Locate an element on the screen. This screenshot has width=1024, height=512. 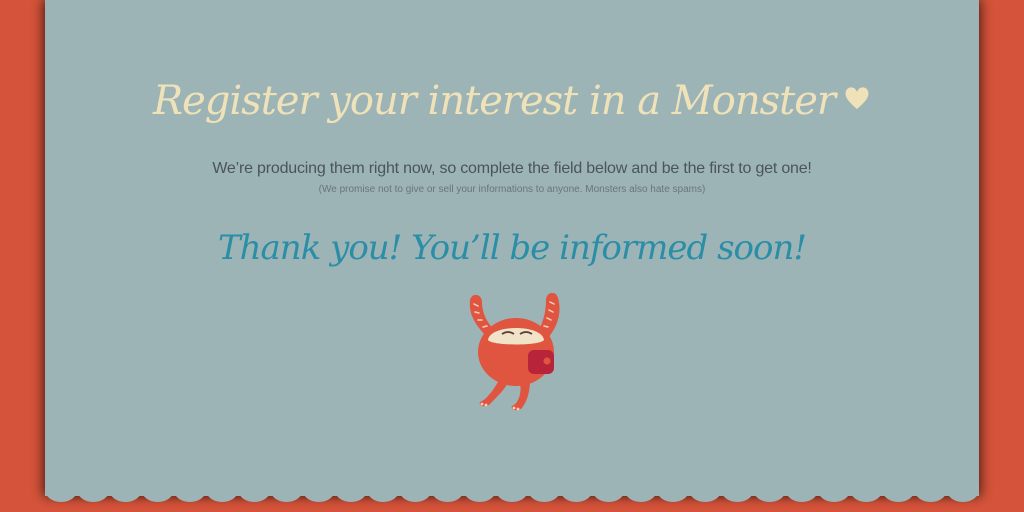
page-headline: Register your interest in a Monster is located at coordinates (512, 101).